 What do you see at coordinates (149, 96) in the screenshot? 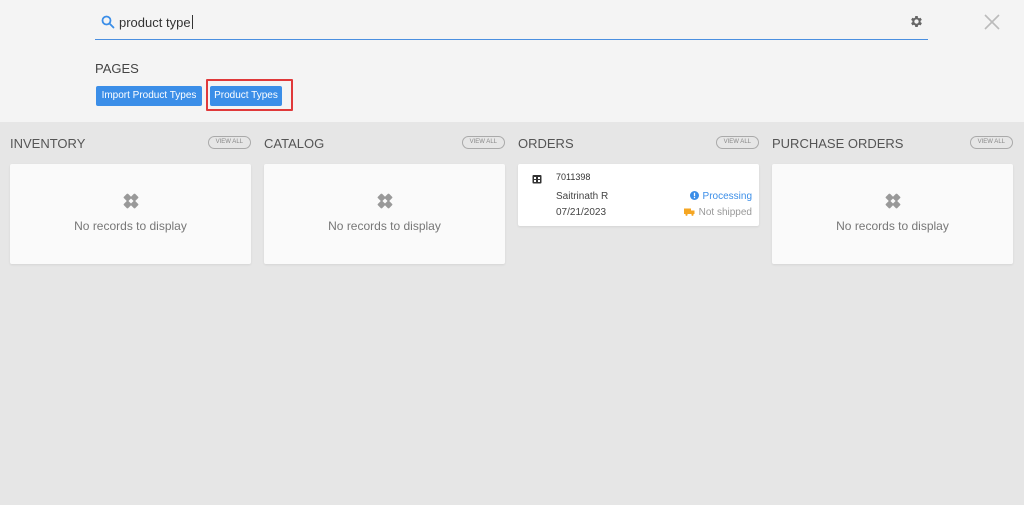
I see `import-product-types-button: Import Product Types` at bounding box center [149, 96].